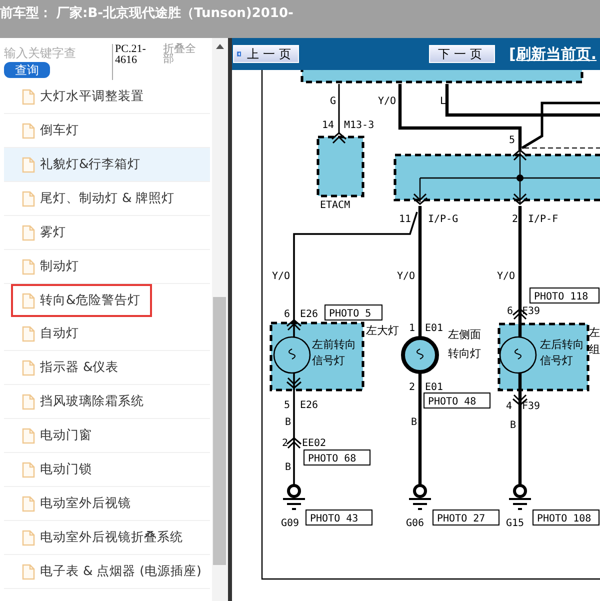  Describe the element at coordinates (107, 572) in the screenshot. I see `tree-item: 电子表 & 点烟器 (电源插座)` at that location.